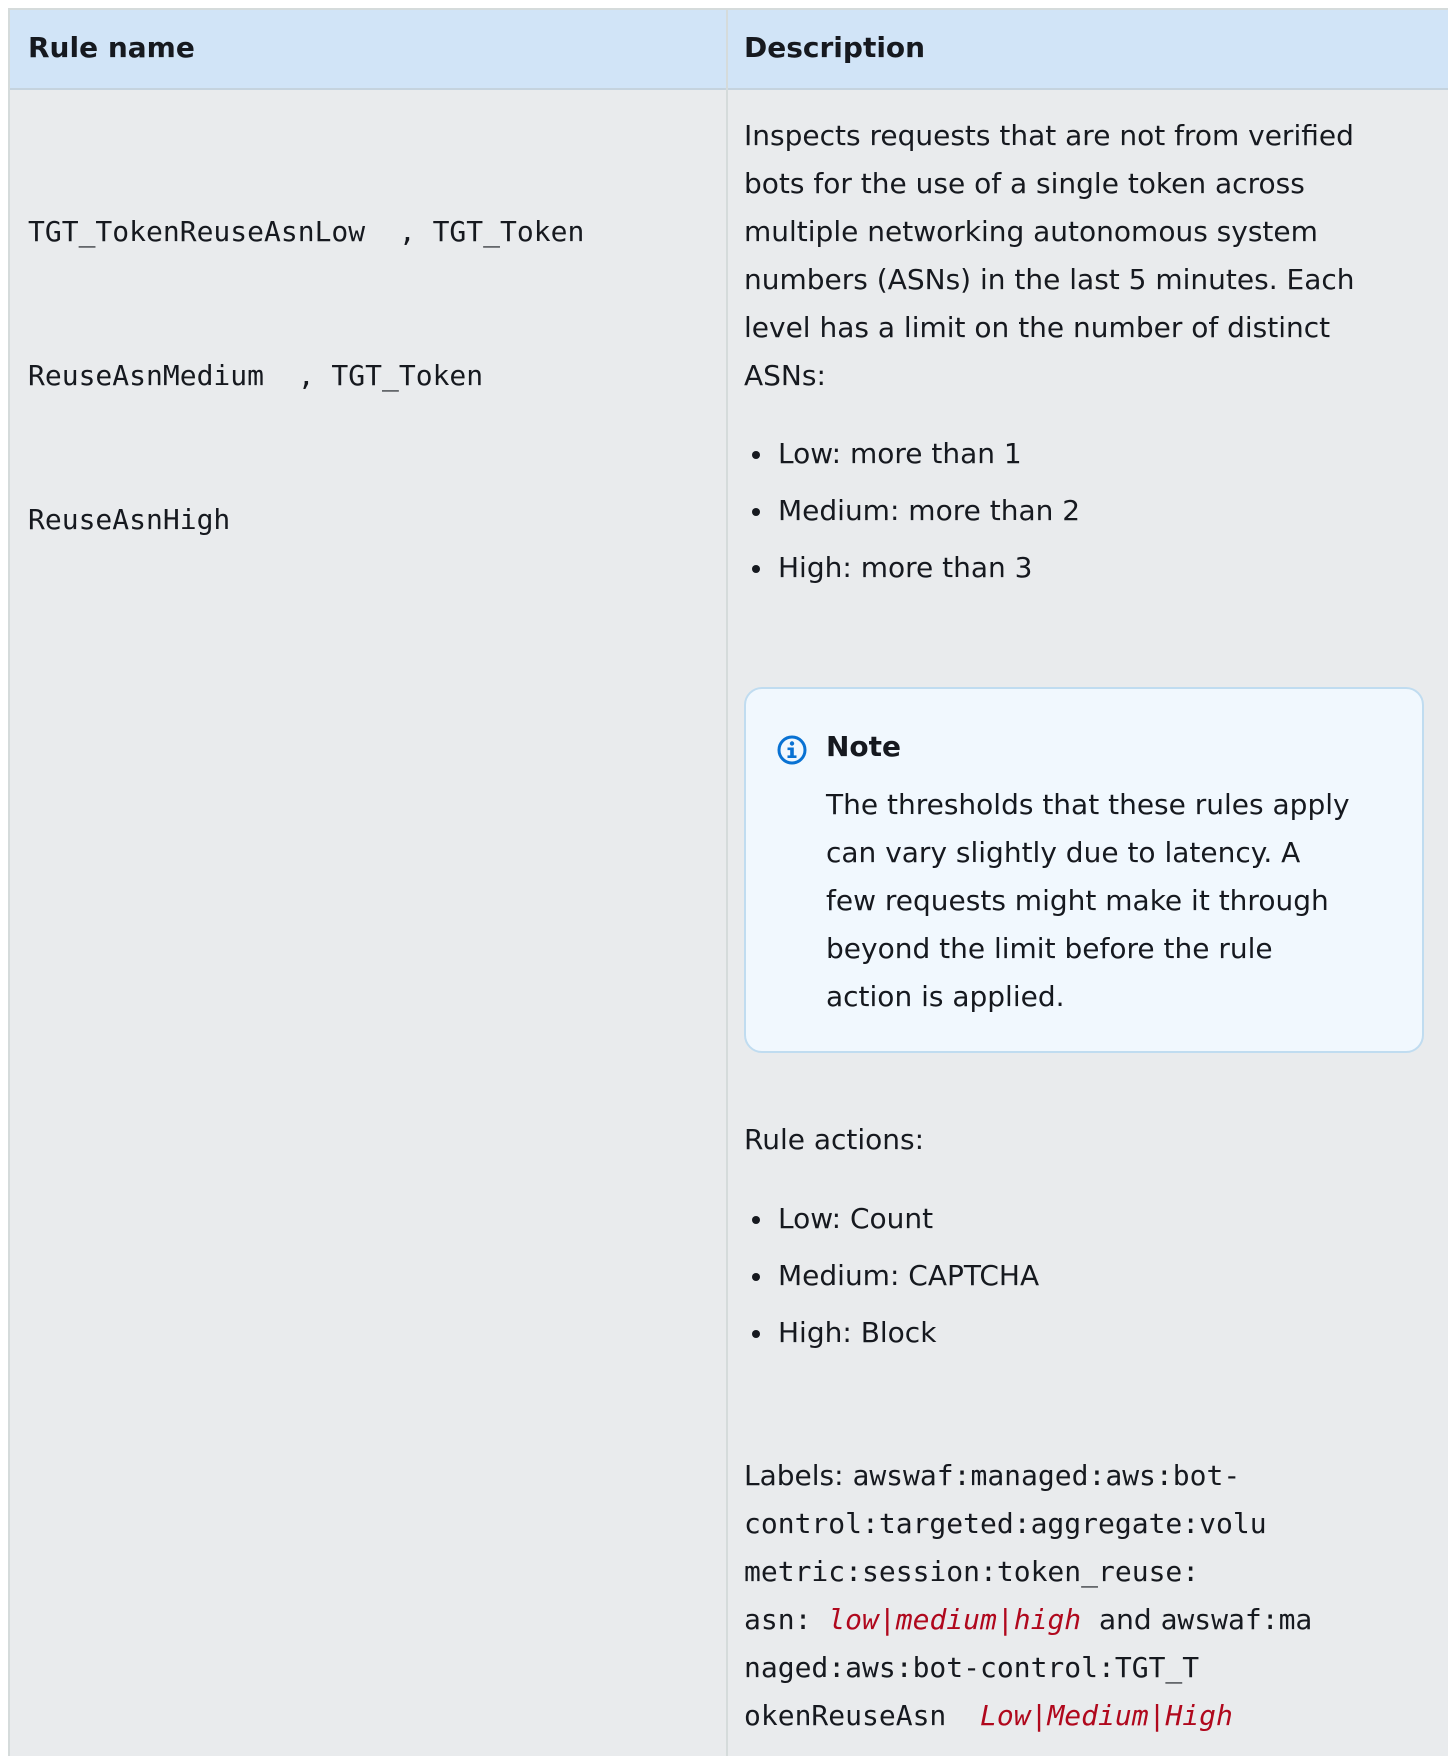 The height and width of the screenshot is (1756, 1448). Describe the element at coordinates (1236, 1619) in the screenshot. I see `label-code: awswaf:ma` at that location.